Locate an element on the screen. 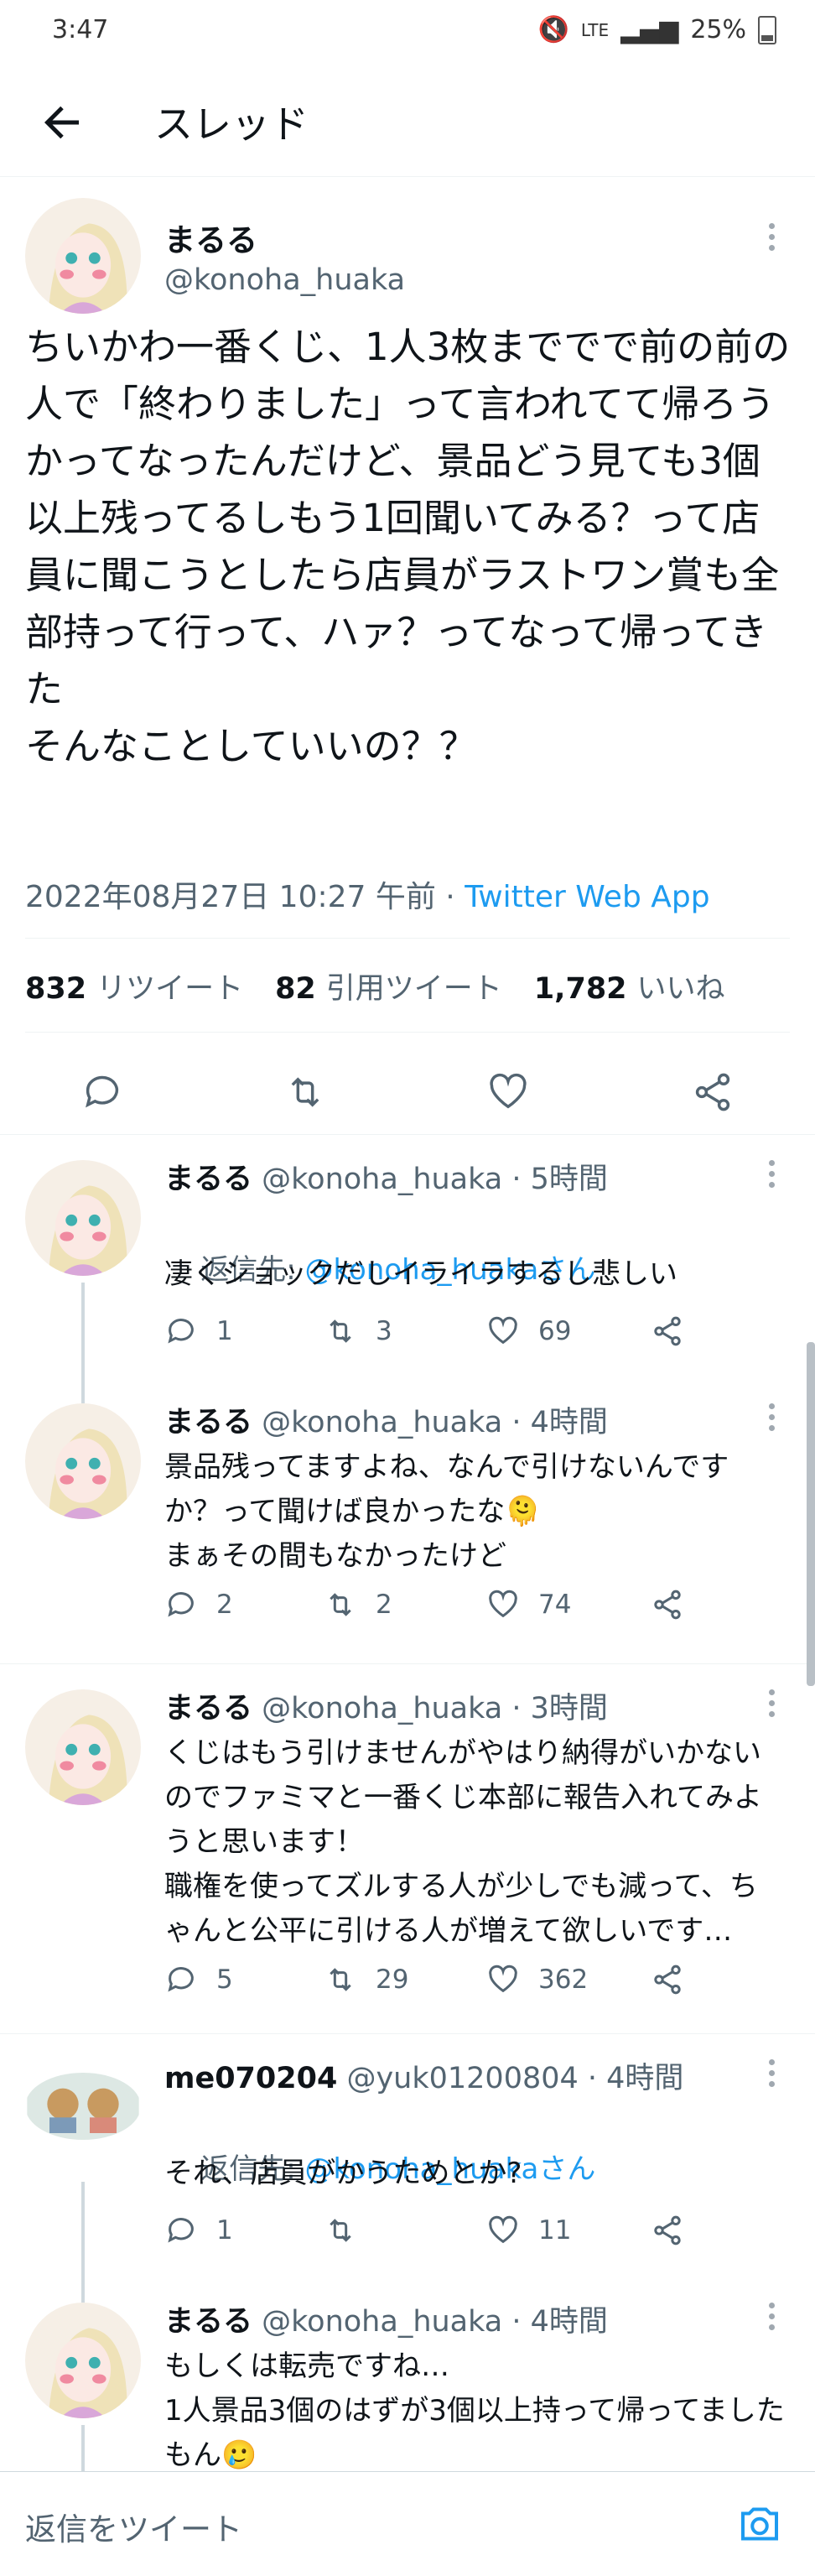  retweet-button: 29 is located at coordinates (366, 1979).